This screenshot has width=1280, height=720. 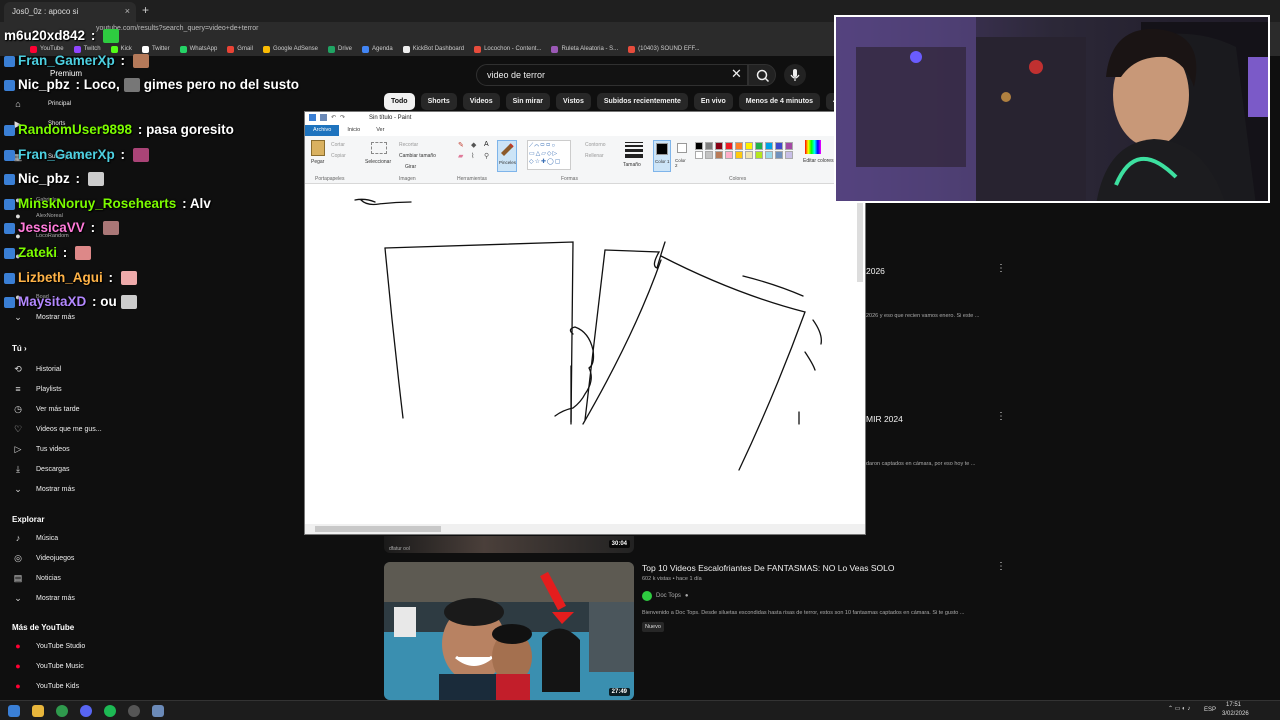 What do you see at coordinates (134, 711) in the screenshot?
I see `obs-icon` at bounding box center [134, 711].